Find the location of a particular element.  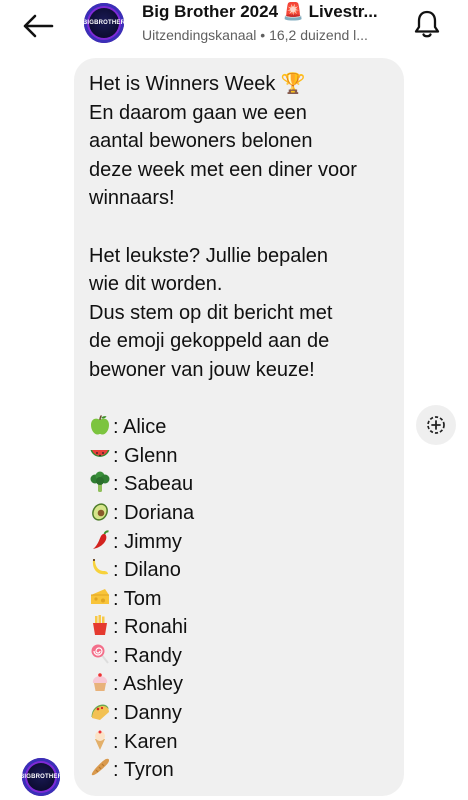

message-line: En daarom gaan we een is located at coordinates (198, 112).